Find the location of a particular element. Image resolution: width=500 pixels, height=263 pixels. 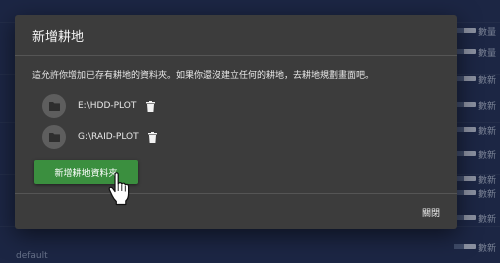

dialog-description: 這允許你增加已存有耕地的資料夾。如果你還沒建立任何的耕地，去耕地規劃畫面吧。 is located at coordinates (203, 76).